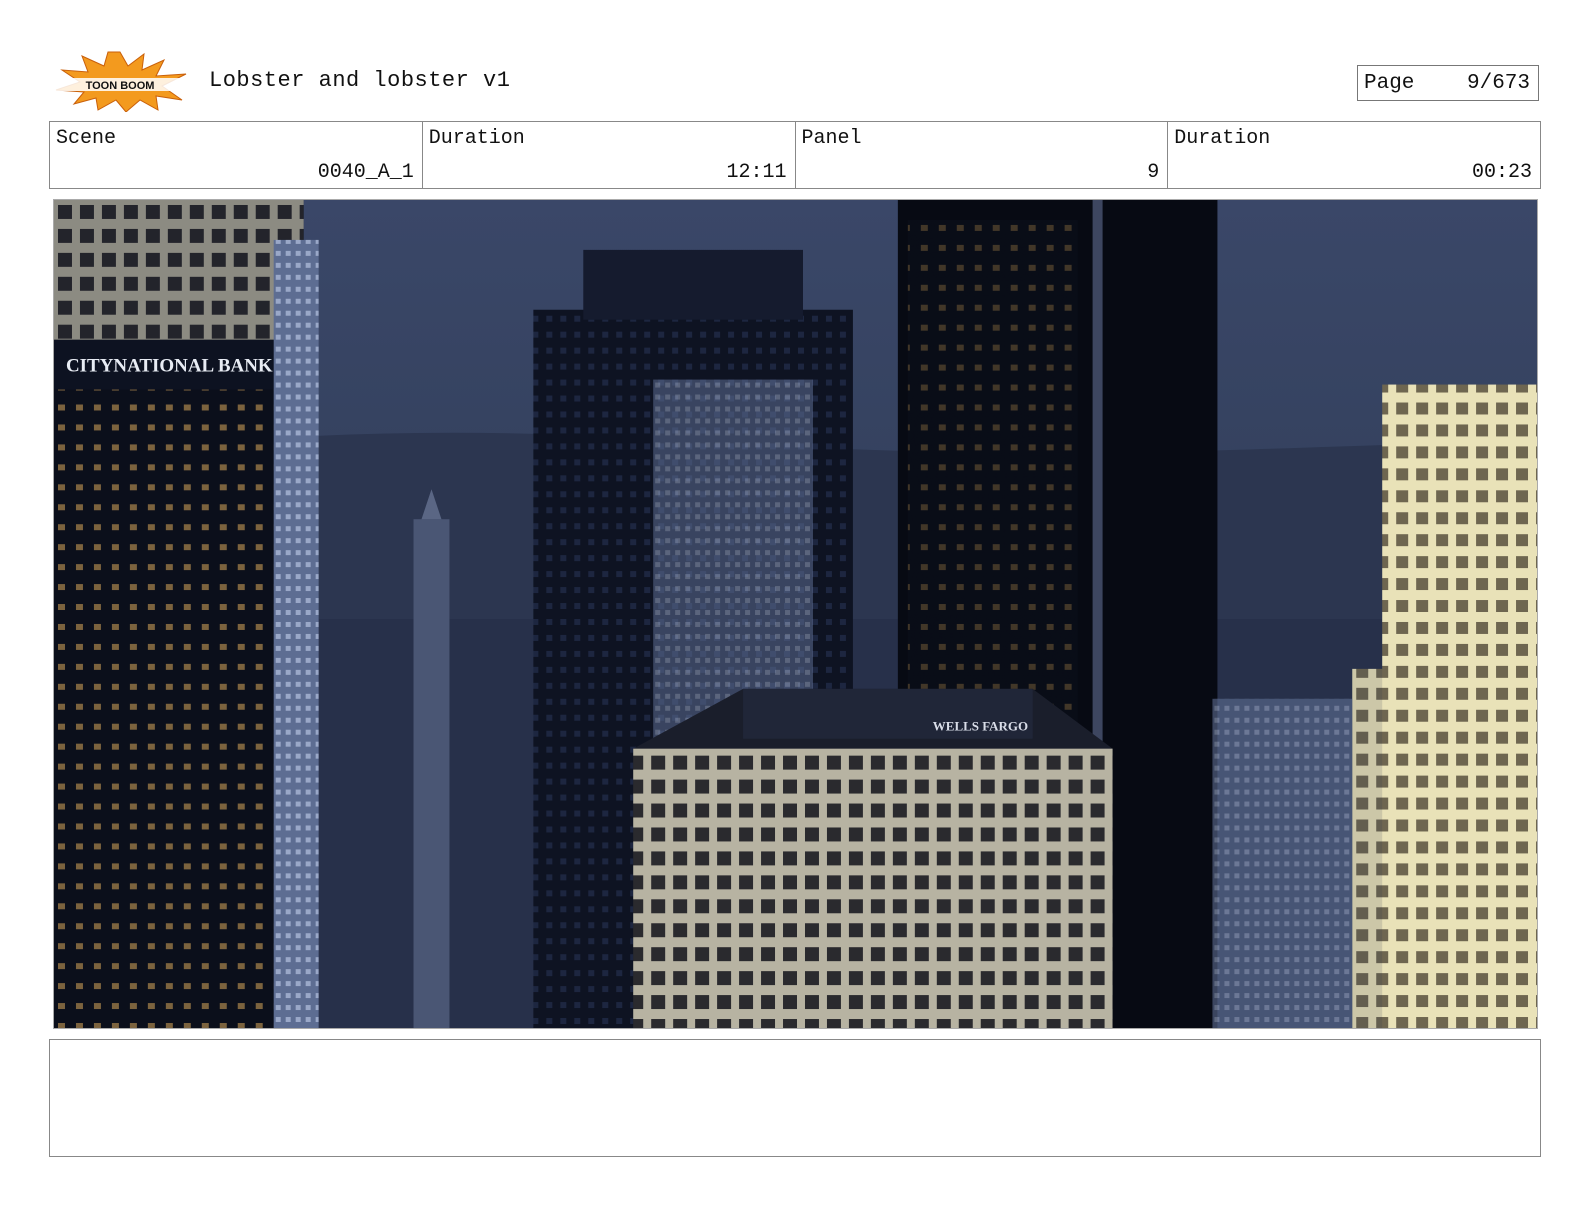 The width and height of the screenshot is (1581, 1224). What do you see at coordinates (120, 86) in the screenshot?
I see `svg-text: TOON BOOM` at bounding box center [120, 86].